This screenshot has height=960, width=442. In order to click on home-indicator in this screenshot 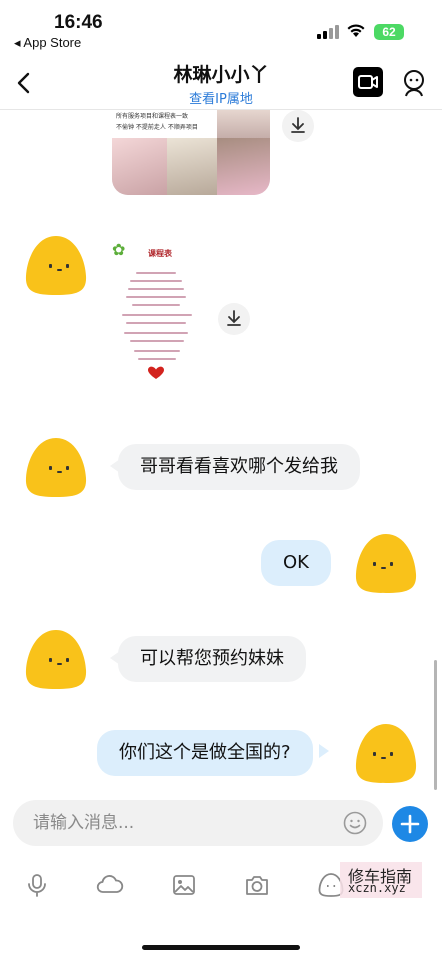, I will do `click(221, 947)`.